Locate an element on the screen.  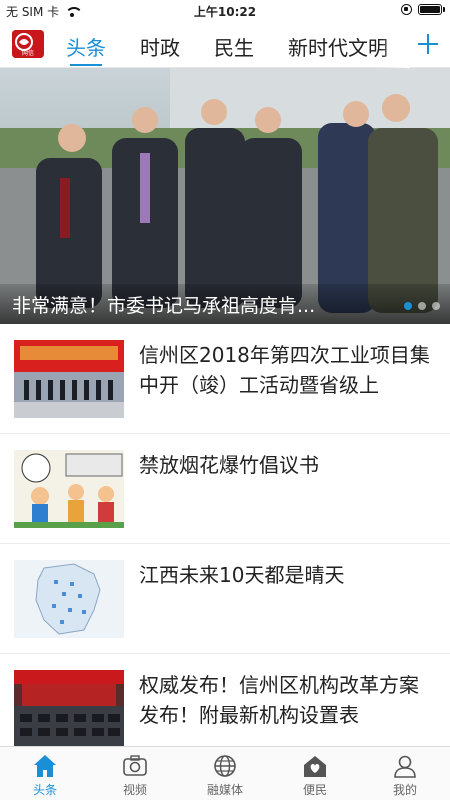
bottom-tab-bar: 头条 视频 融媒体 便民 我的 is located at coordinates (225, 773).